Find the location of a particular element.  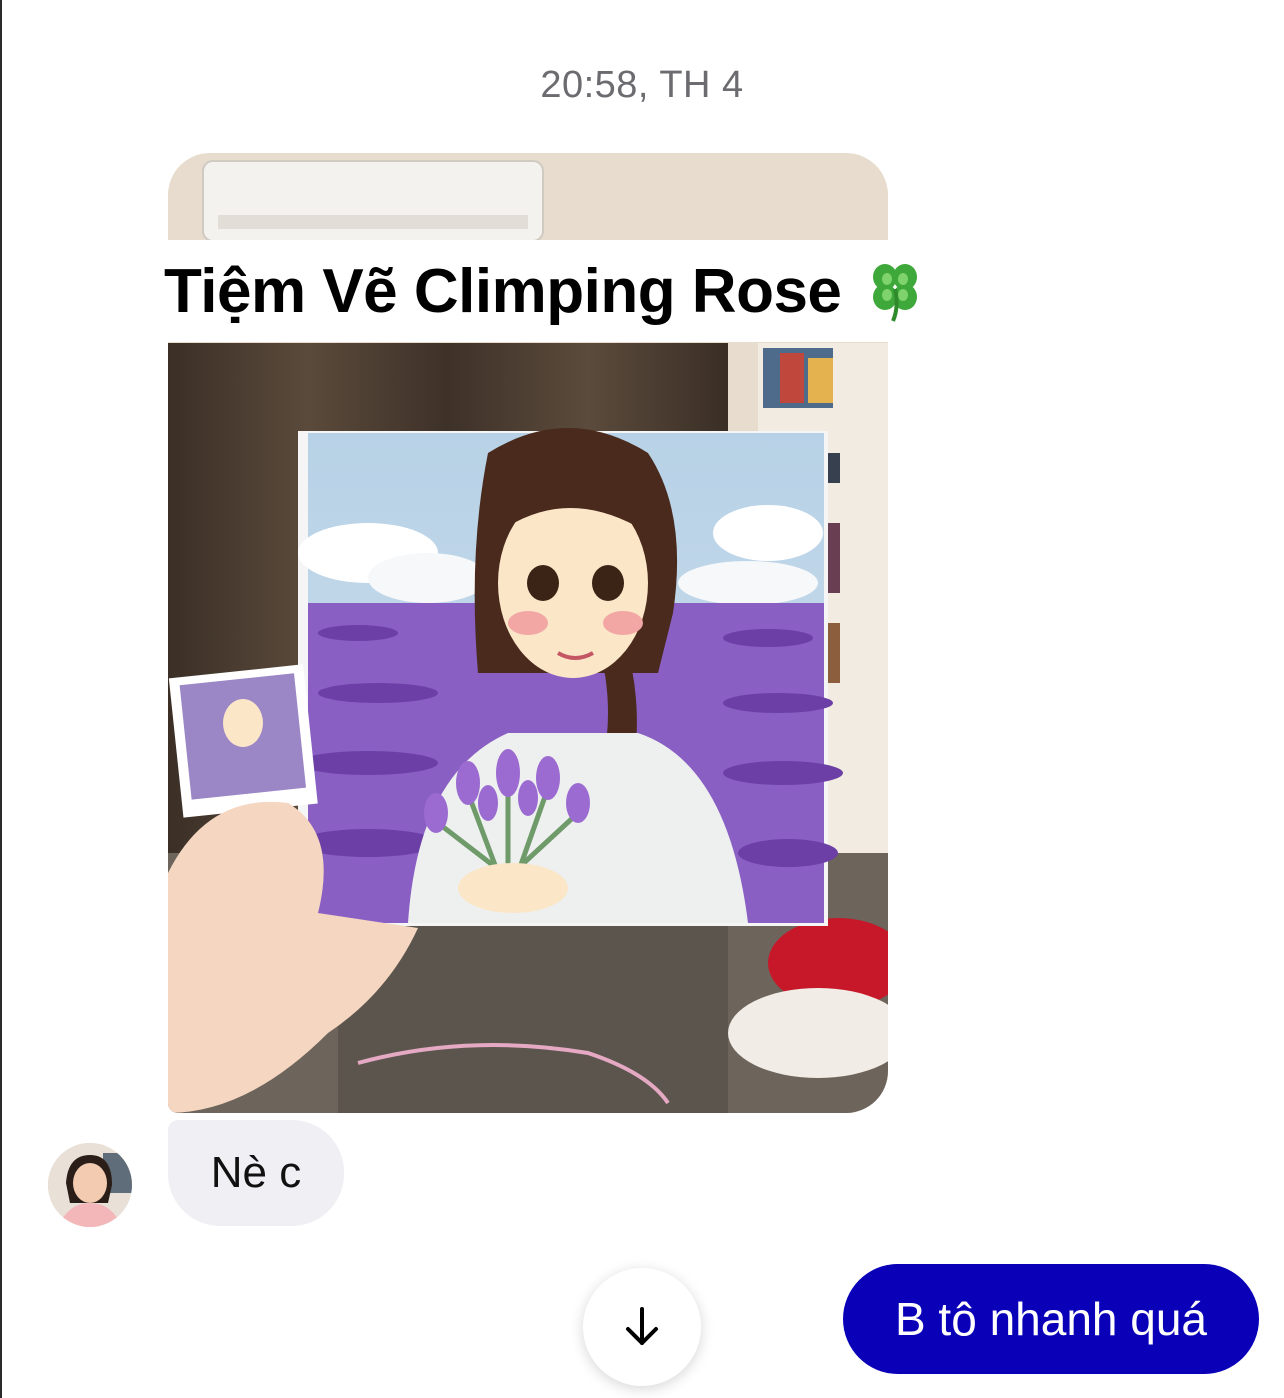

window-border is located at coordinates (1, 699).